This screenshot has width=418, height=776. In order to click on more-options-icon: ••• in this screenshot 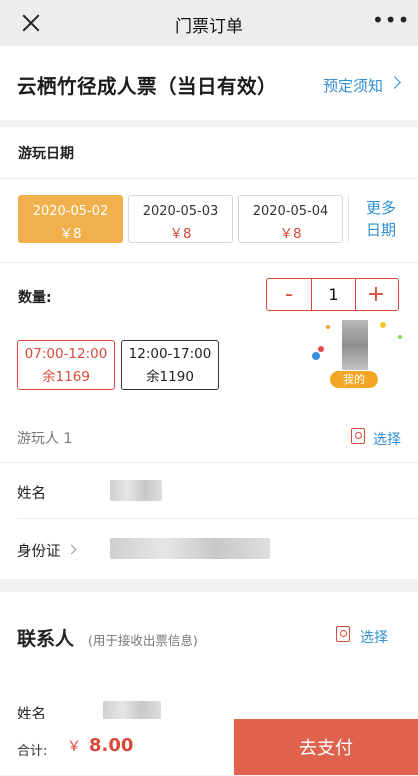, I will do `click(391, 20)`.